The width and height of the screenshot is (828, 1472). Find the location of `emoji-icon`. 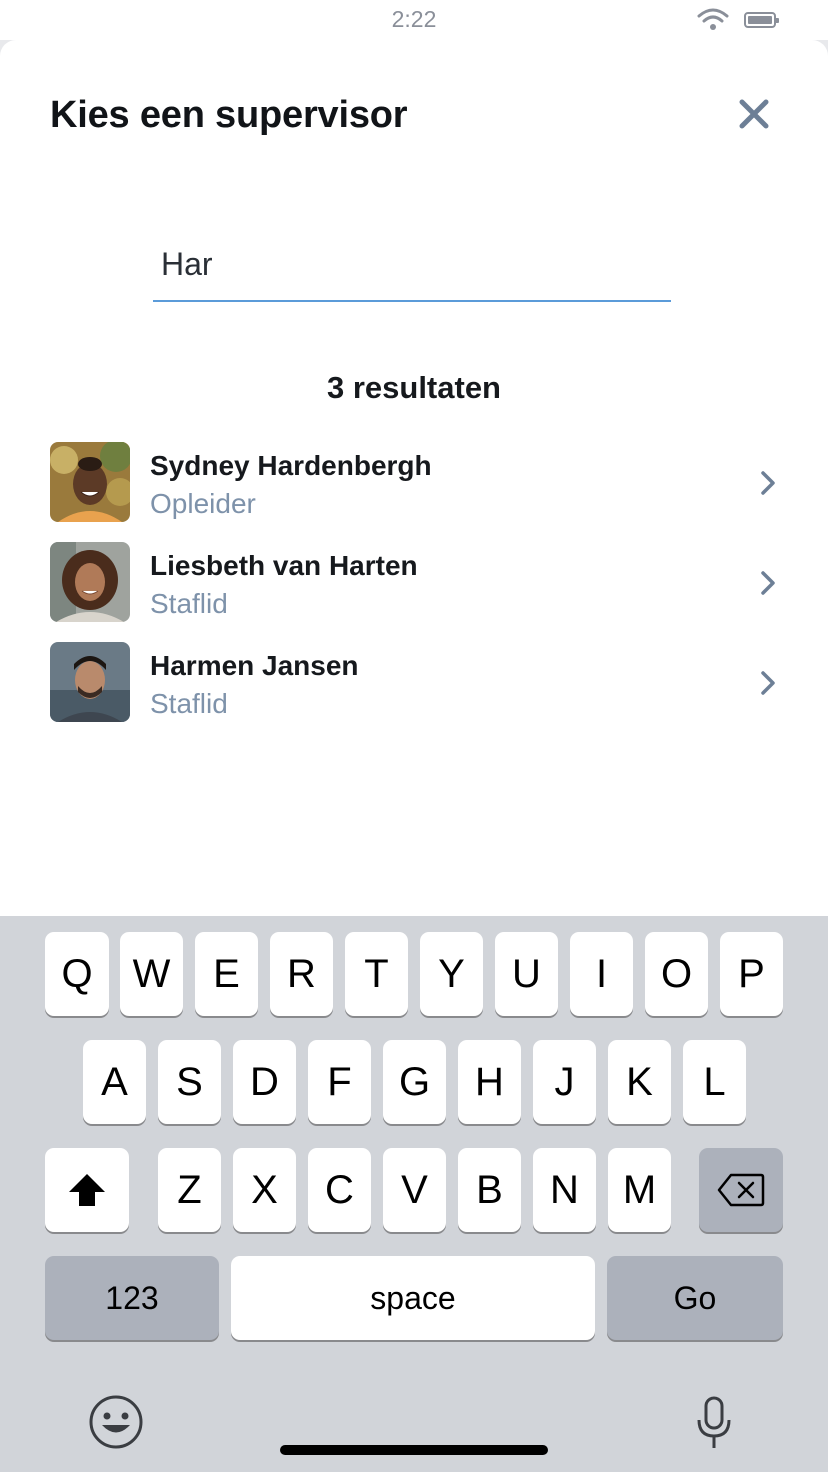

emoji-icon is located at coordinates (116, 1422).